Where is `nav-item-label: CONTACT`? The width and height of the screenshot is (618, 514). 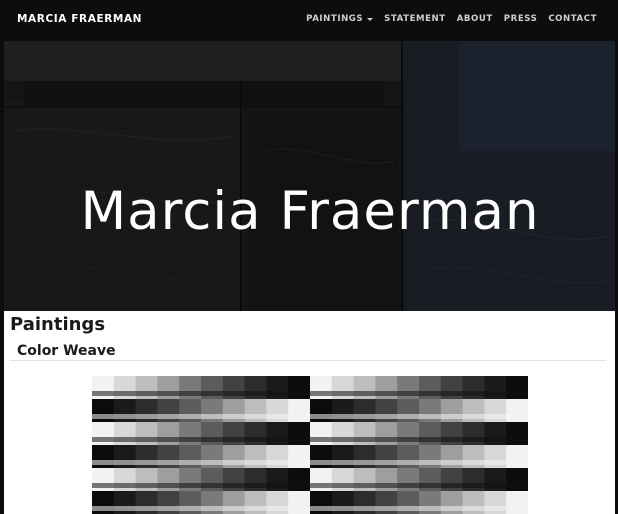
nav-item-label: CONTACT is located at coordinates (572, 19).